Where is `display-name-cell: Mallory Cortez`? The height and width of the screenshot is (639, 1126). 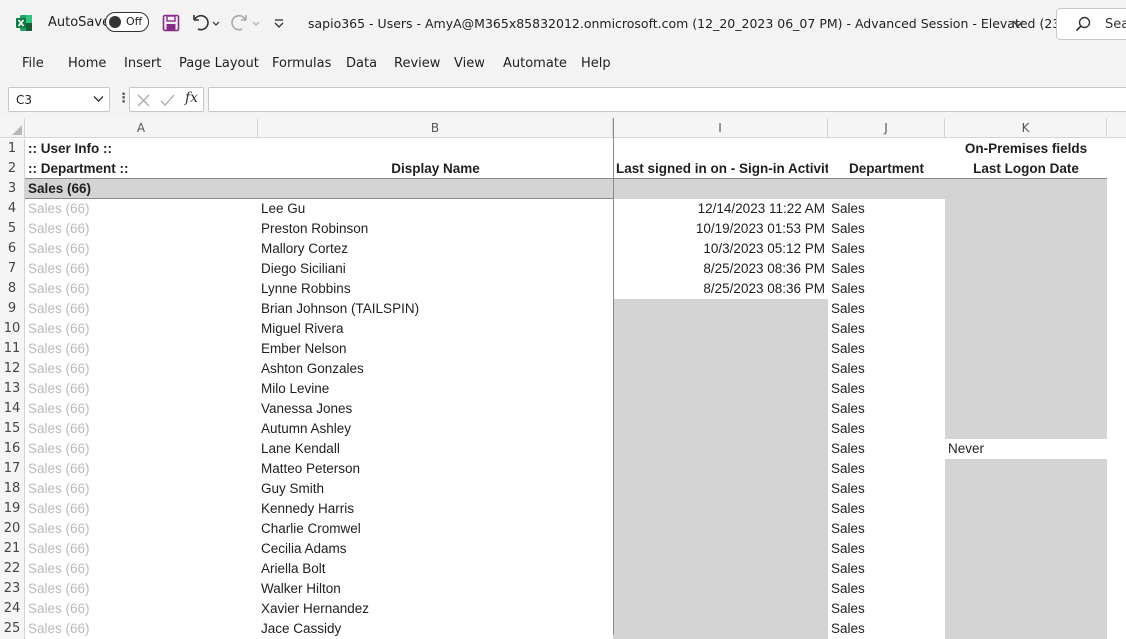
display-name-cell: Mallory Cortez is located at coordinates (435, 249).